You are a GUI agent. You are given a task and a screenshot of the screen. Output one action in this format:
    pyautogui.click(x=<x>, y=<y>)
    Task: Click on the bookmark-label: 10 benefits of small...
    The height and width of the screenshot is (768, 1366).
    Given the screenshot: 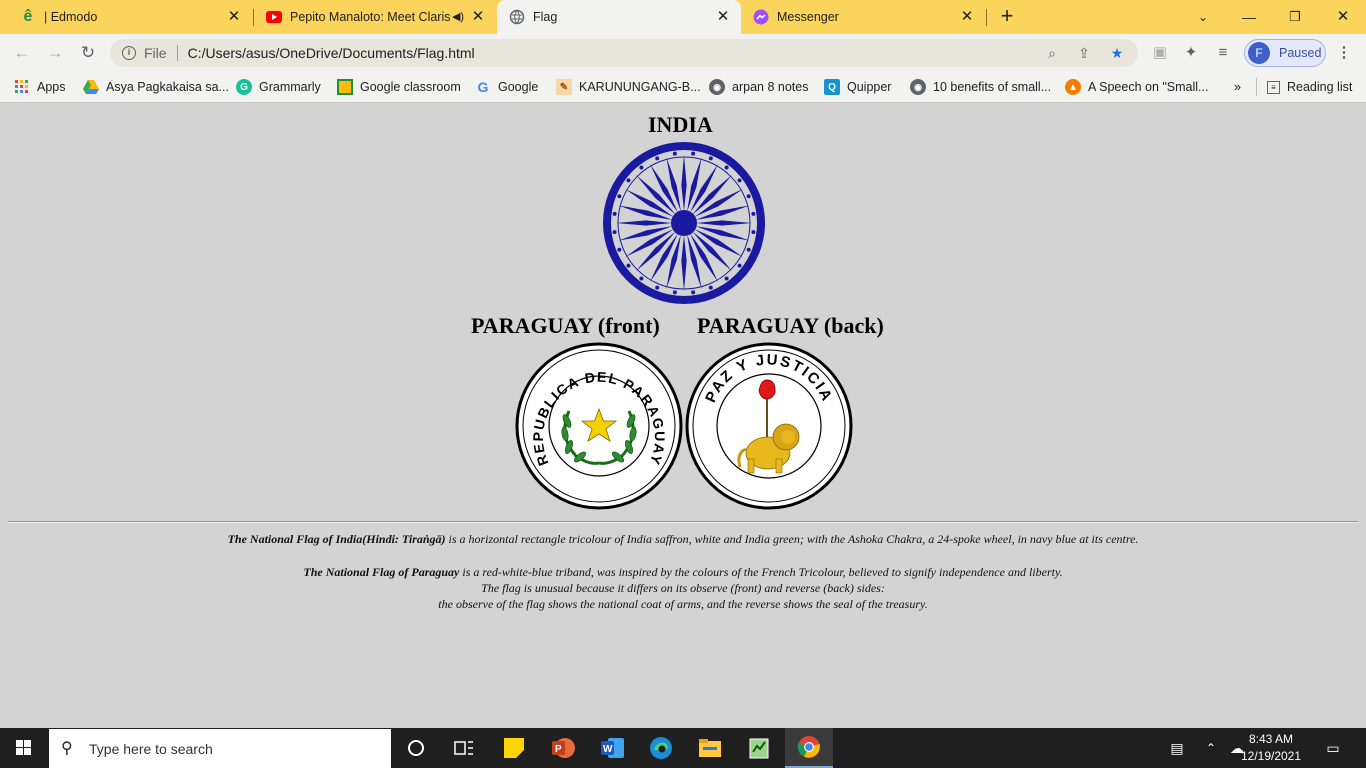 What is the action you would take?
    pyautogui.click(x=992, y=87)
    